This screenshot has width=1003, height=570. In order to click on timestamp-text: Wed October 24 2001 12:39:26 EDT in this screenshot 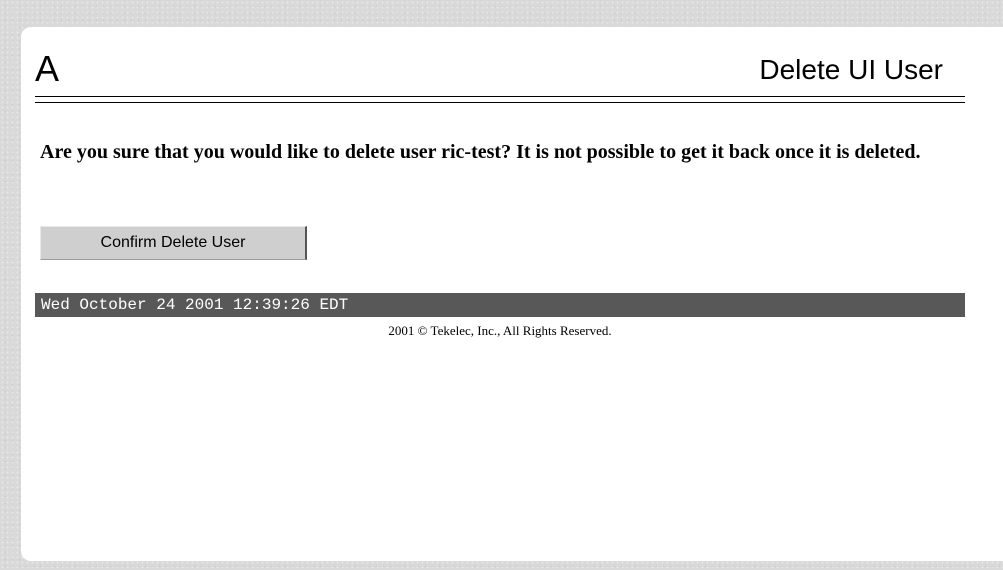, I will do `click(195, 305)`.